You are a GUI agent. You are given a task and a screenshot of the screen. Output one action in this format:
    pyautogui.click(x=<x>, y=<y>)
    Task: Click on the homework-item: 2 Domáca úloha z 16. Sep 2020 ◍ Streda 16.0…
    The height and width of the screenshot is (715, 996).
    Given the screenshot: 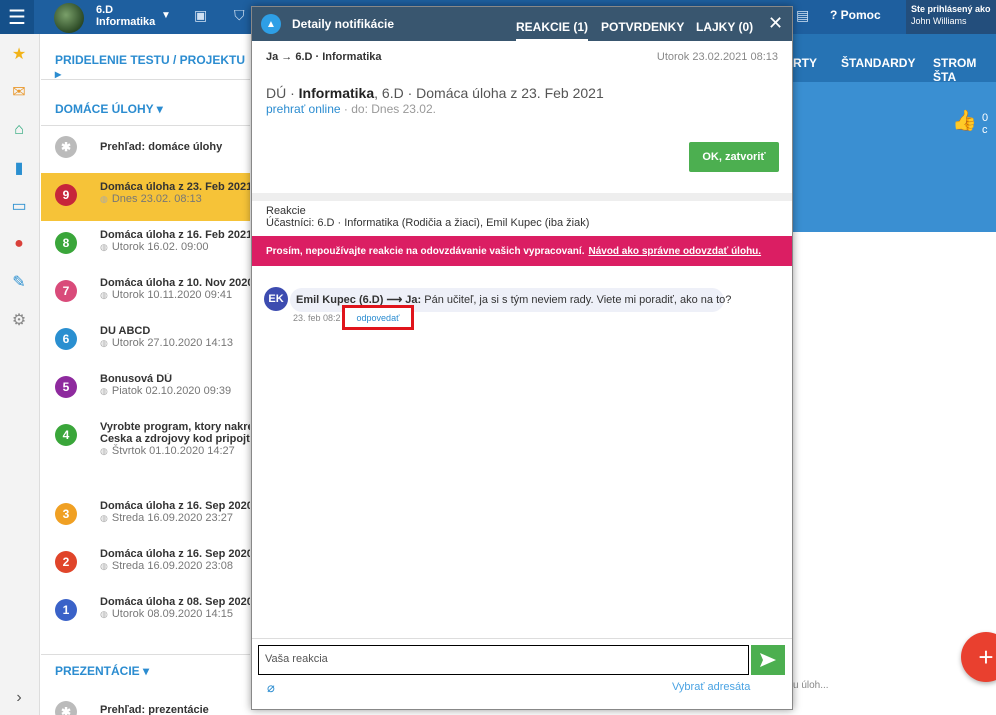 What is the action you would take?
    pyautogui.click(x=145, y=564)
    